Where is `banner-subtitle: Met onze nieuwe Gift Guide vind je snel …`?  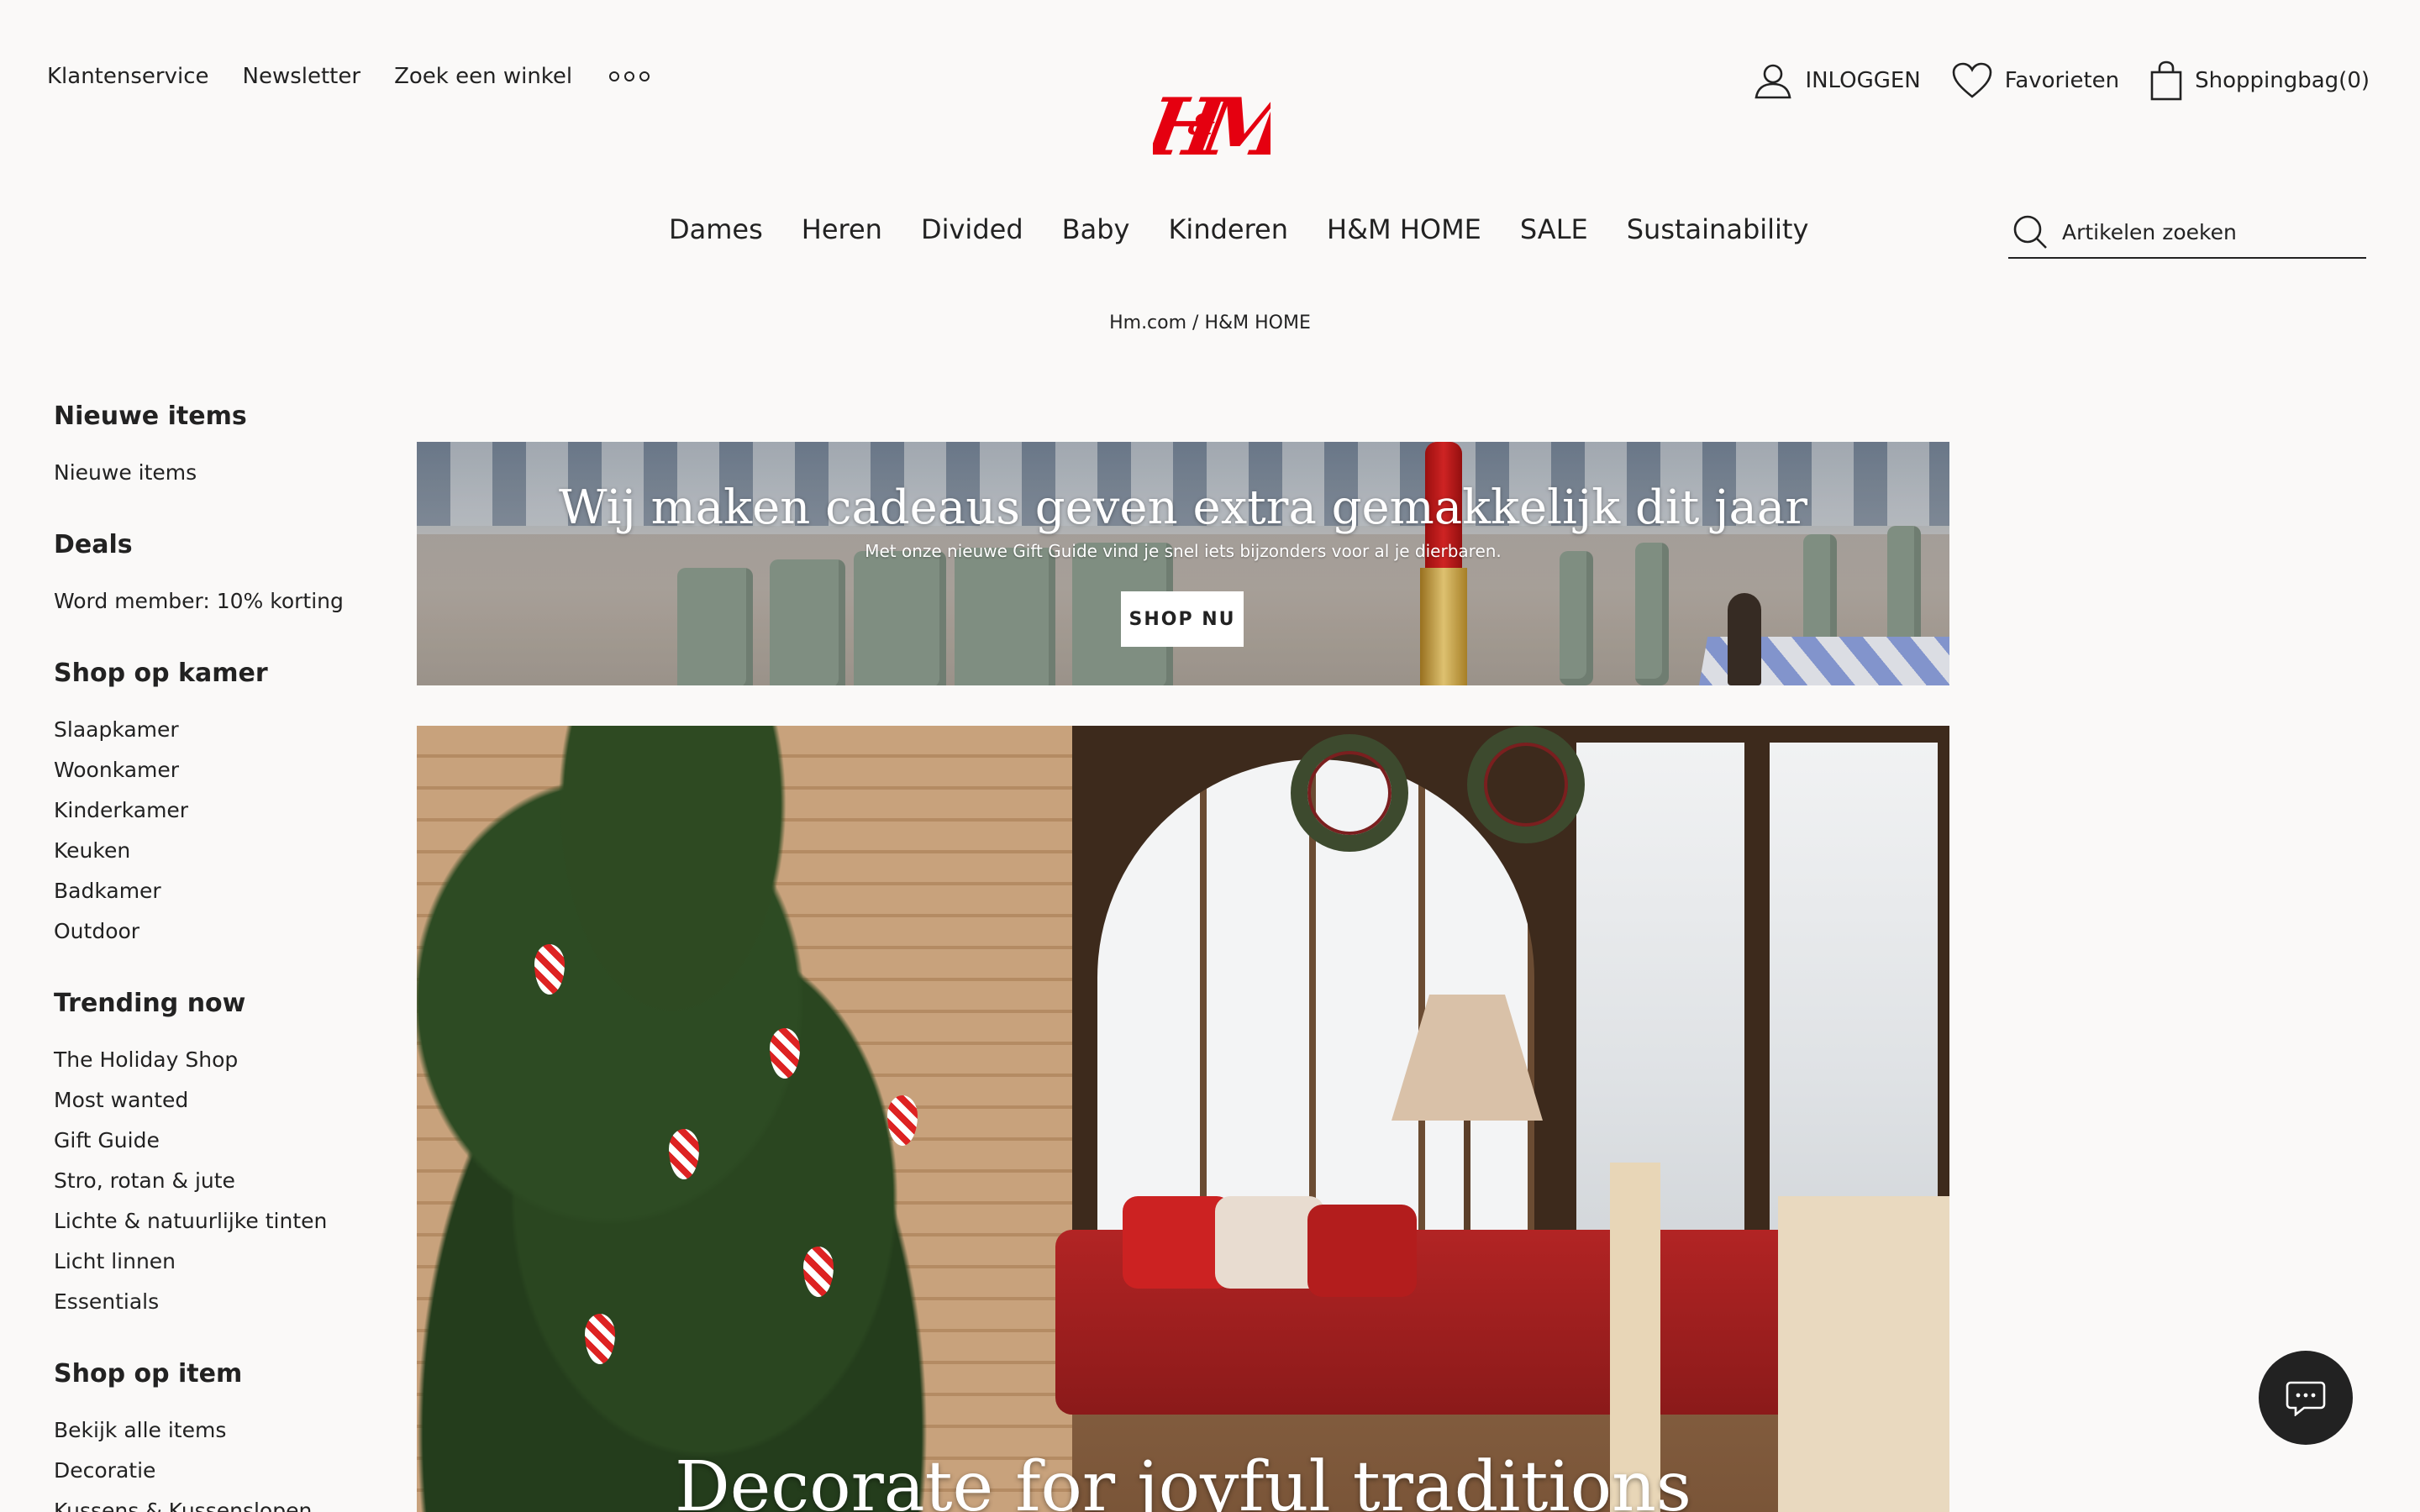
banner-subtitle: Met onze nieuwe Gift Guide vind je snel … is located at coordinates (1183, 551).